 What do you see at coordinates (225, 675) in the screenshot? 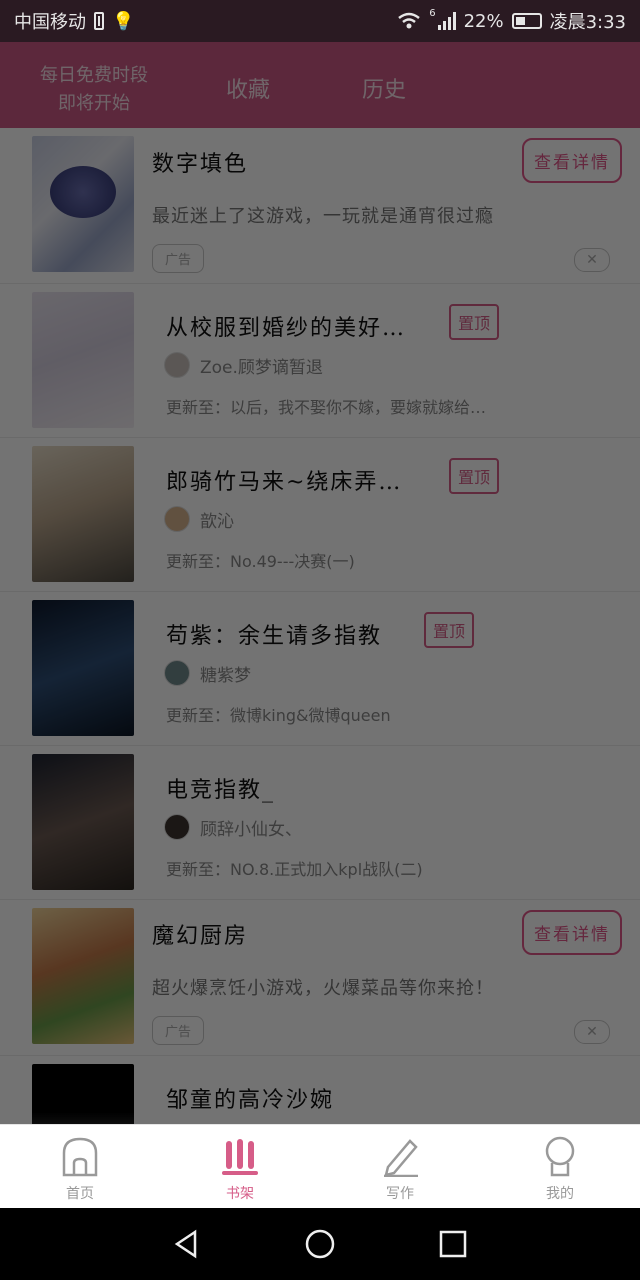
I see `author-name: 糖紫梦` at bounding box center [225, 675].